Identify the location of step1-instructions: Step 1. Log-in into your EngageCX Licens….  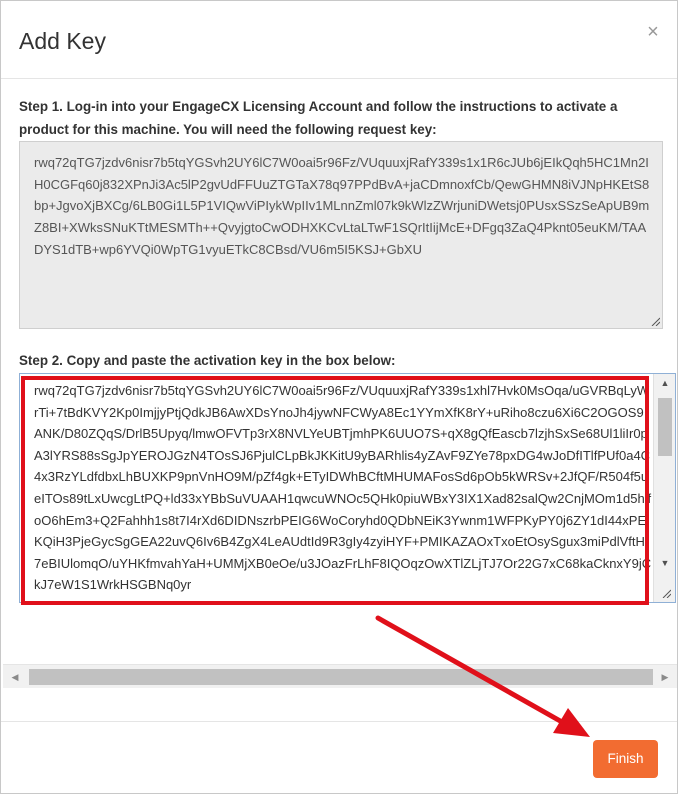
(318, 118).